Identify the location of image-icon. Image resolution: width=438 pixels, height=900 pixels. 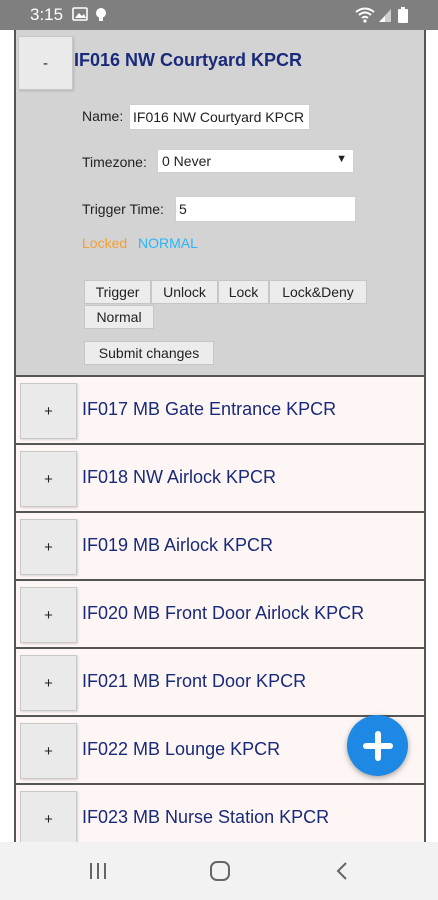
(80, 16).